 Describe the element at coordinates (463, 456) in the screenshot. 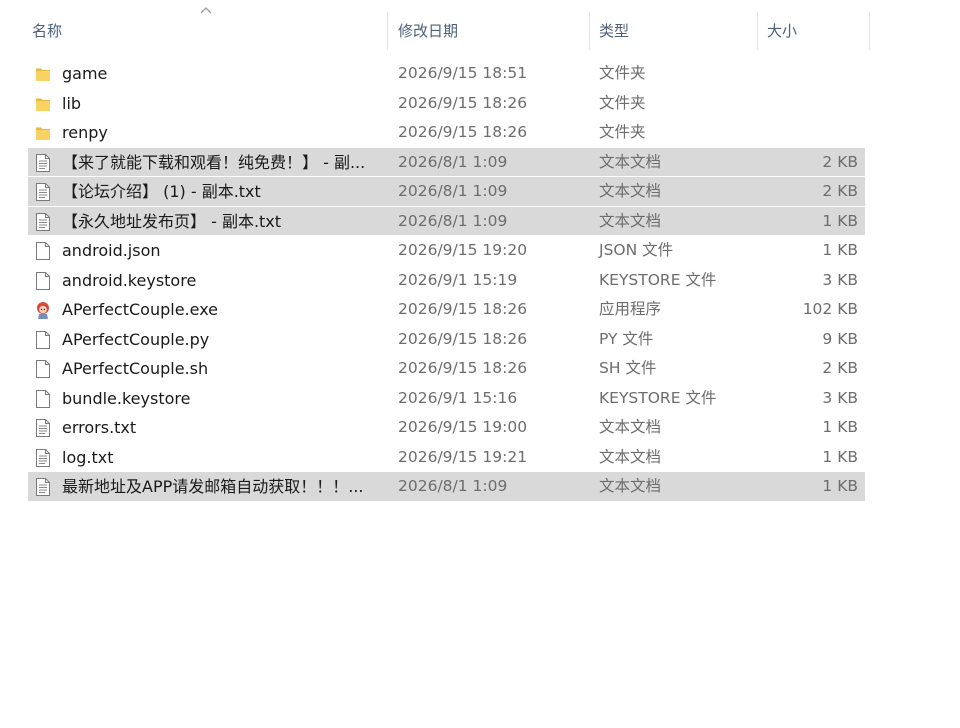

I see `file-modified-date: 2026/9/15 19:21` at that location.